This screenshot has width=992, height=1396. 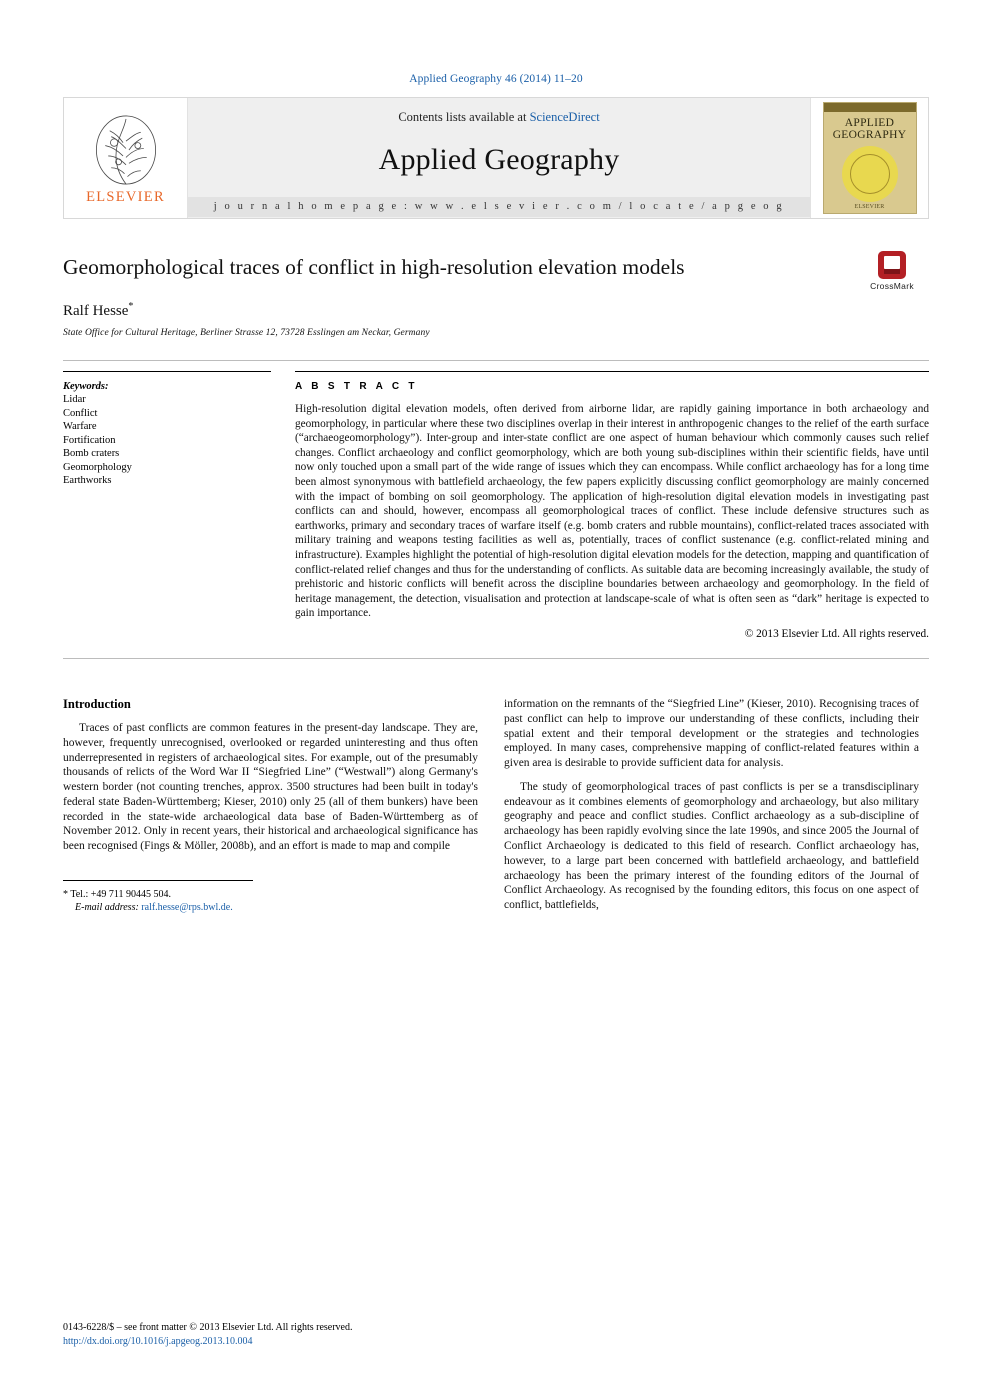 I want to click on journal-reference: Applied Geography 46 (2014) 11–20, so click(x=496, y=79).